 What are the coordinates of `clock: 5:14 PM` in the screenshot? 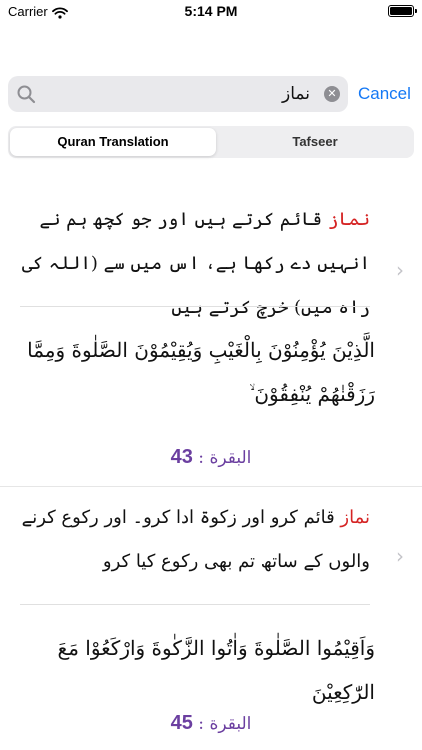 It's located at (211, 11).